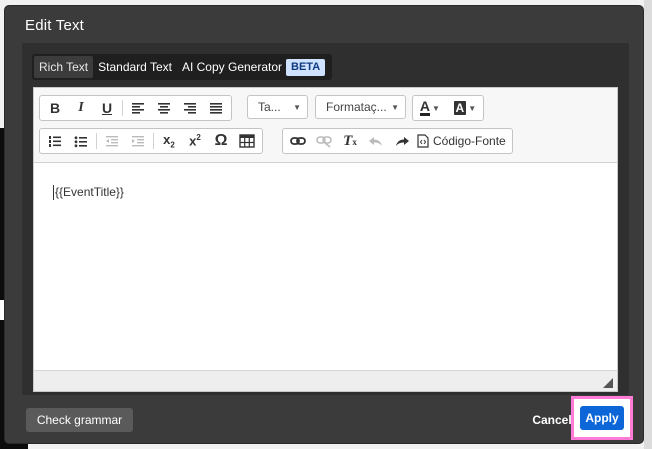 The width and height of the screenshot is (652, 449). I want to click on apply-label: Apply, so click(602, 418).